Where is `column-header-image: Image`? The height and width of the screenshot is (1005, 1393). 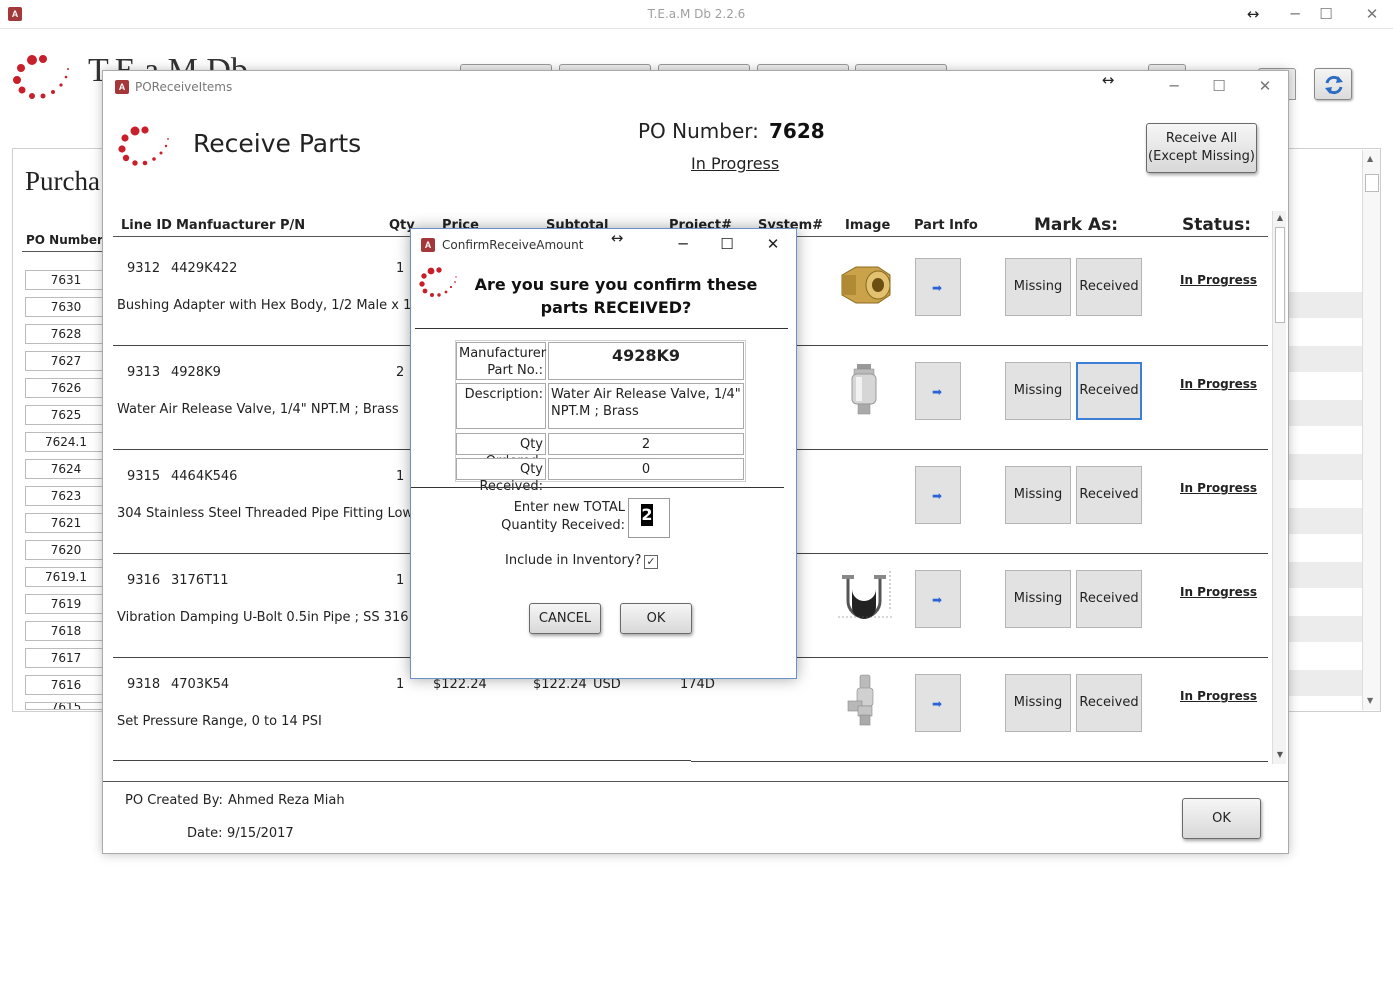 column-header-image: Image is located at coordinates (868, 225).